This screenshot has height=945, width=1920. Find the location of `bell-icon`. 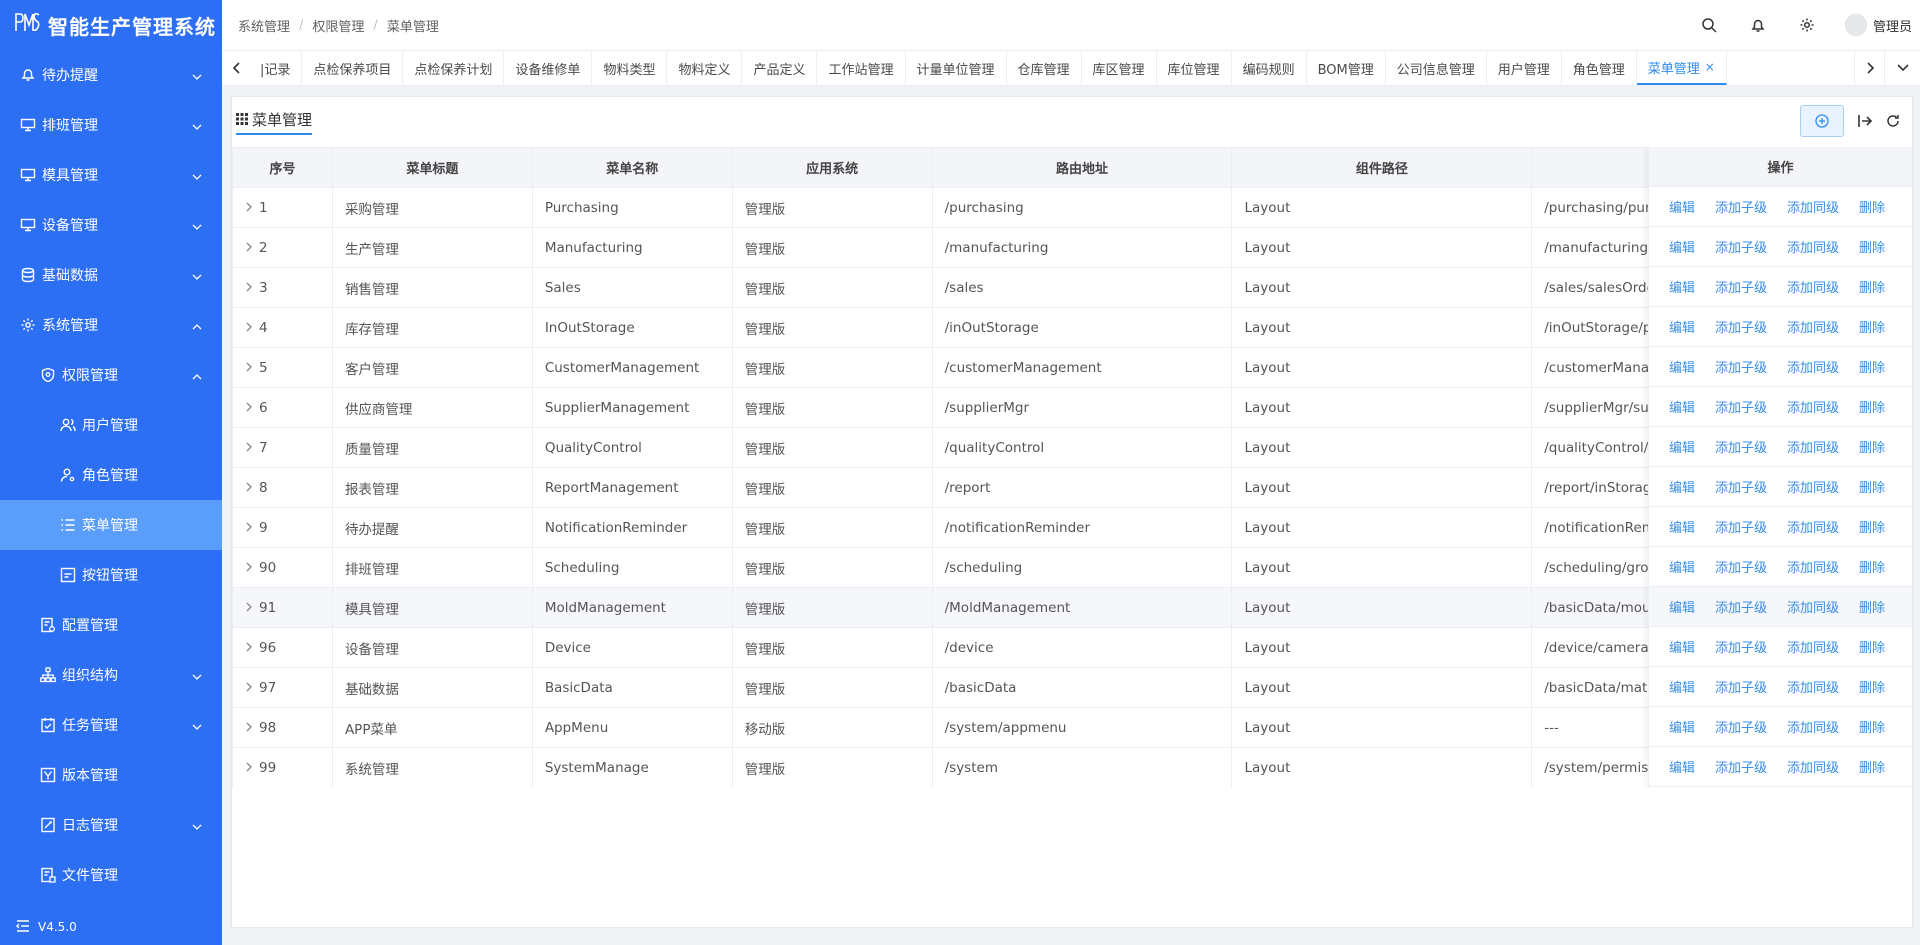

bell-icon is located at coordinates (1758, 25).